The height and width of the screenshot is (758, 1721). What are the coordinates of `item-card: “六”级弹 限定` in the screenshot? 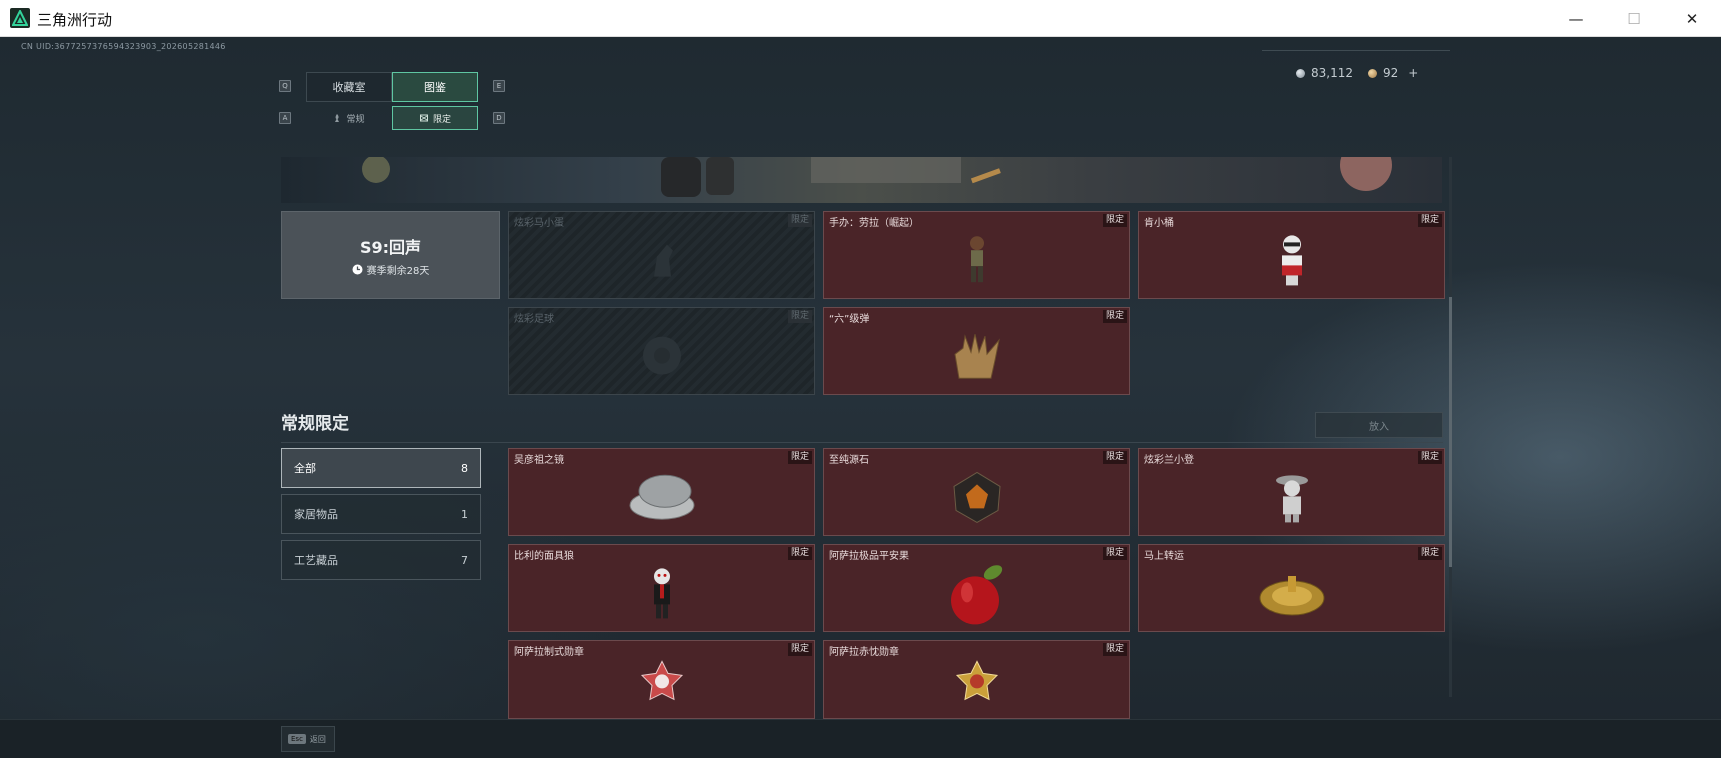 It's located at (976, 351).